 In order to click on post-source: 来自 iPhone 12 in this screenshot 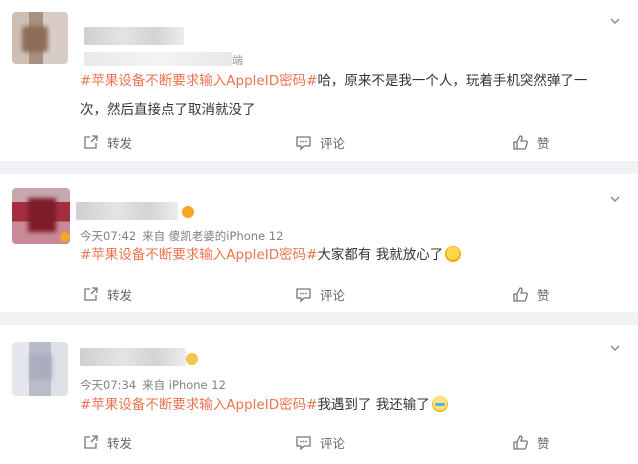, I will do `click(184, 385)`.